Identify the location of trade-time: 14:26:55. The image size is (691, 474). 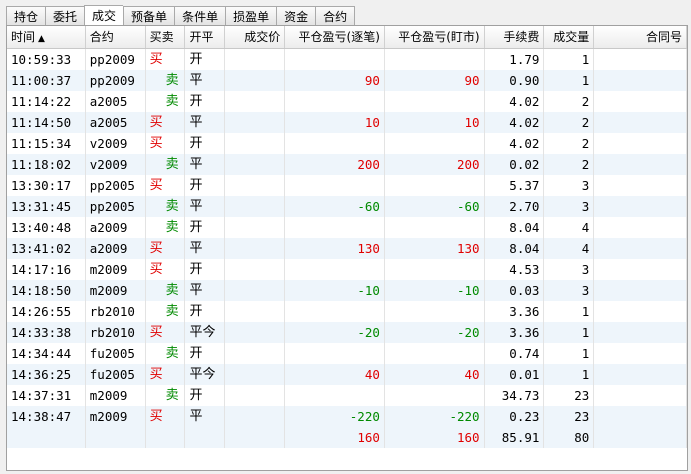
(46, 311).